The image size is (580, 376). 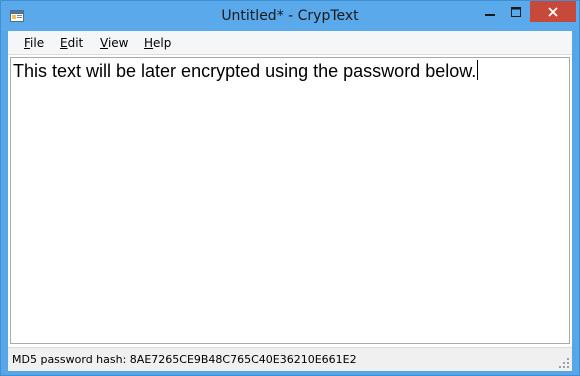 What do you see at coordinates (118, 43) in the screenshot?
I see `menu-view-rest: iew` at bounding box center [118, 43].